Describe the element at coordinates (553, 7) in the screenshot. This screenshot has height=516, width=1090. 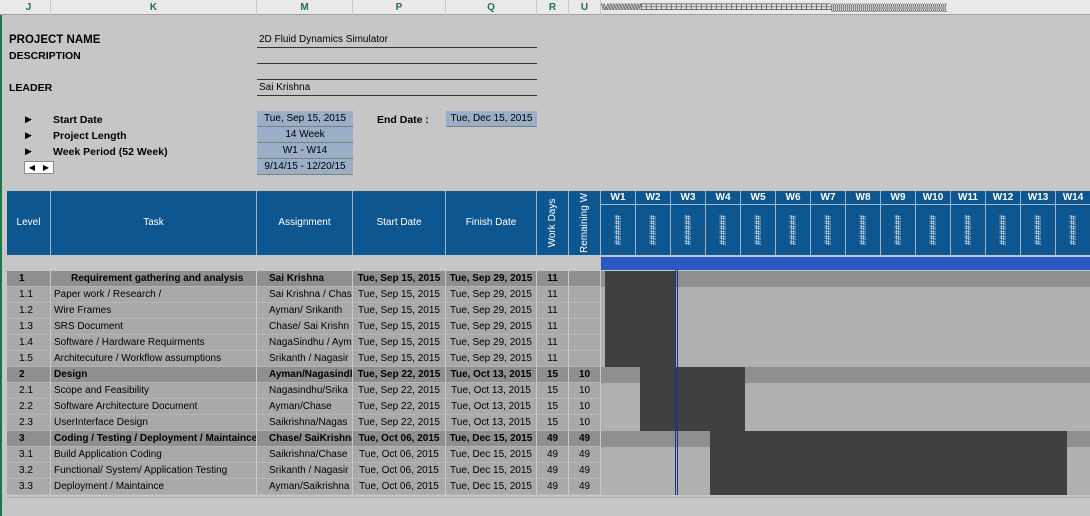
I see `column-header-r: R` at that location.